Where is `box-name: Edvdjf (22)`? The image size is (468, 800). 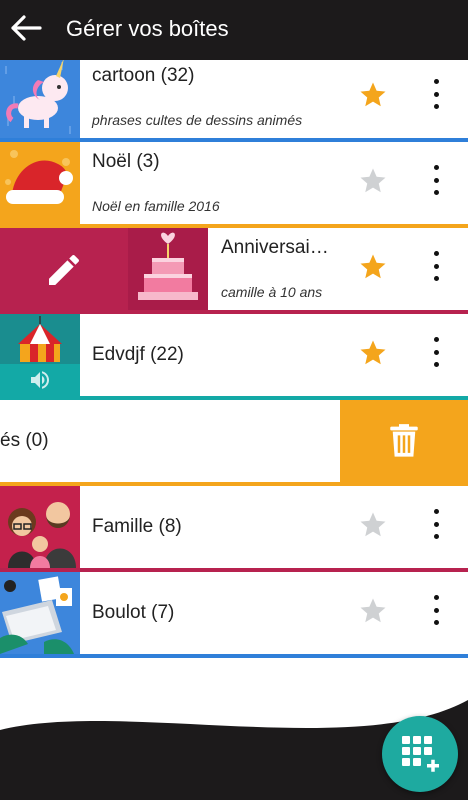
box-name: Edvdjf (22) is located at coordinates (138, 354).